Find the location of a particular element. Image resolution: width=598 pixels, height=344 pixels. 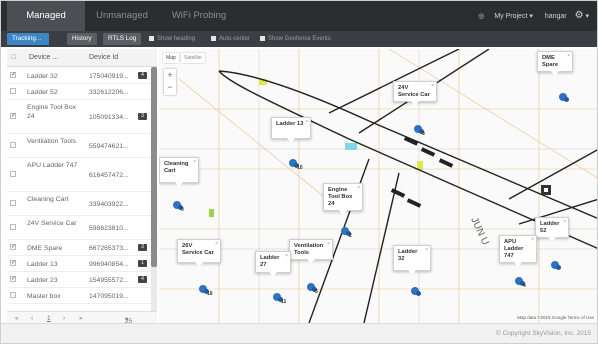

zoom-out-button: − is located at coordinates (170, 87).